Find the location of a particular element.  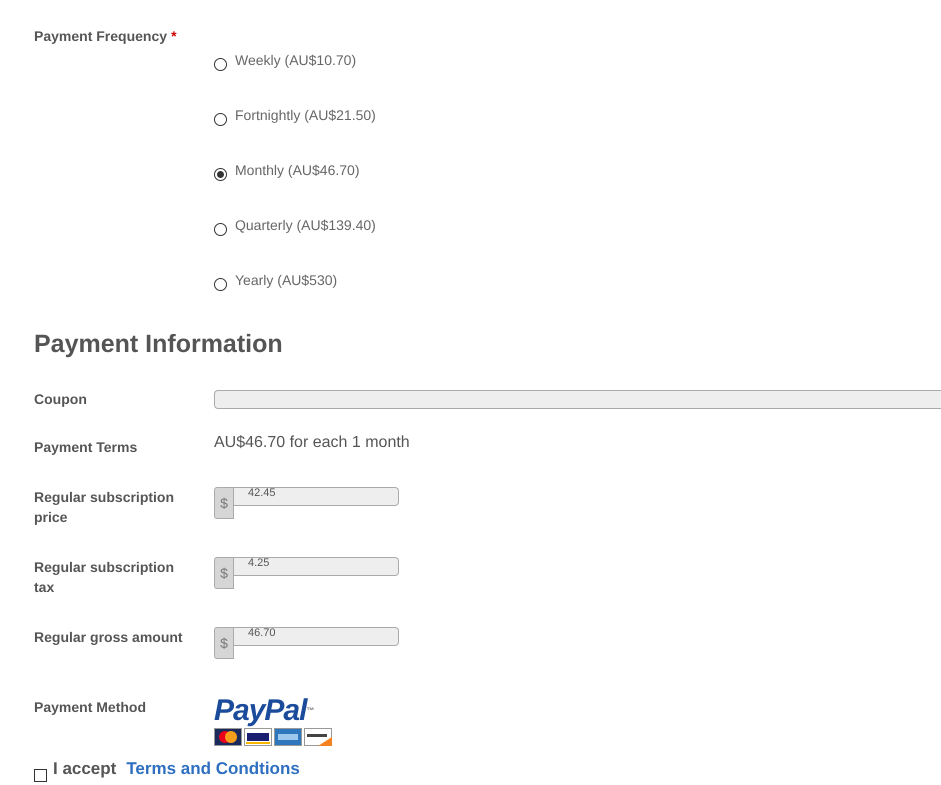

payment-terms: AU$46.70 for each 1 month is located at coordinates (312, 443).